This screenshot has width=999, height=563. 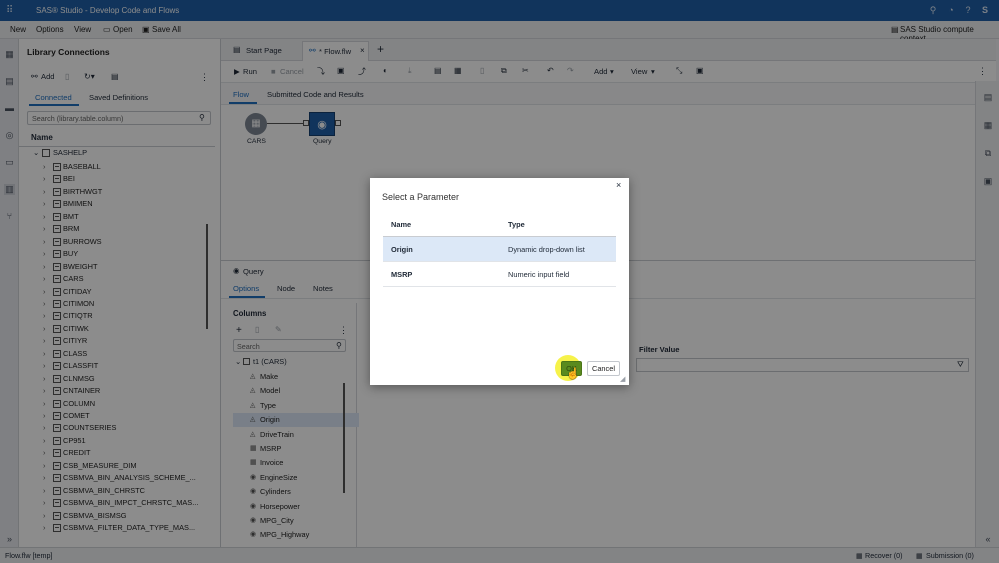 What do you see at coordinates (622, 379) in the screenshot?
I see `resize-handle-icon: ◢` at bounding box center [622, 379].